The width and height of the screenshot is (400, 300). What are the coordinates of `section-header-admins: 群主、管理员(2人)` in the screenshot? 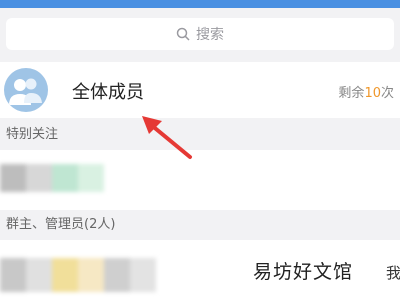 It's located at (200, 225).